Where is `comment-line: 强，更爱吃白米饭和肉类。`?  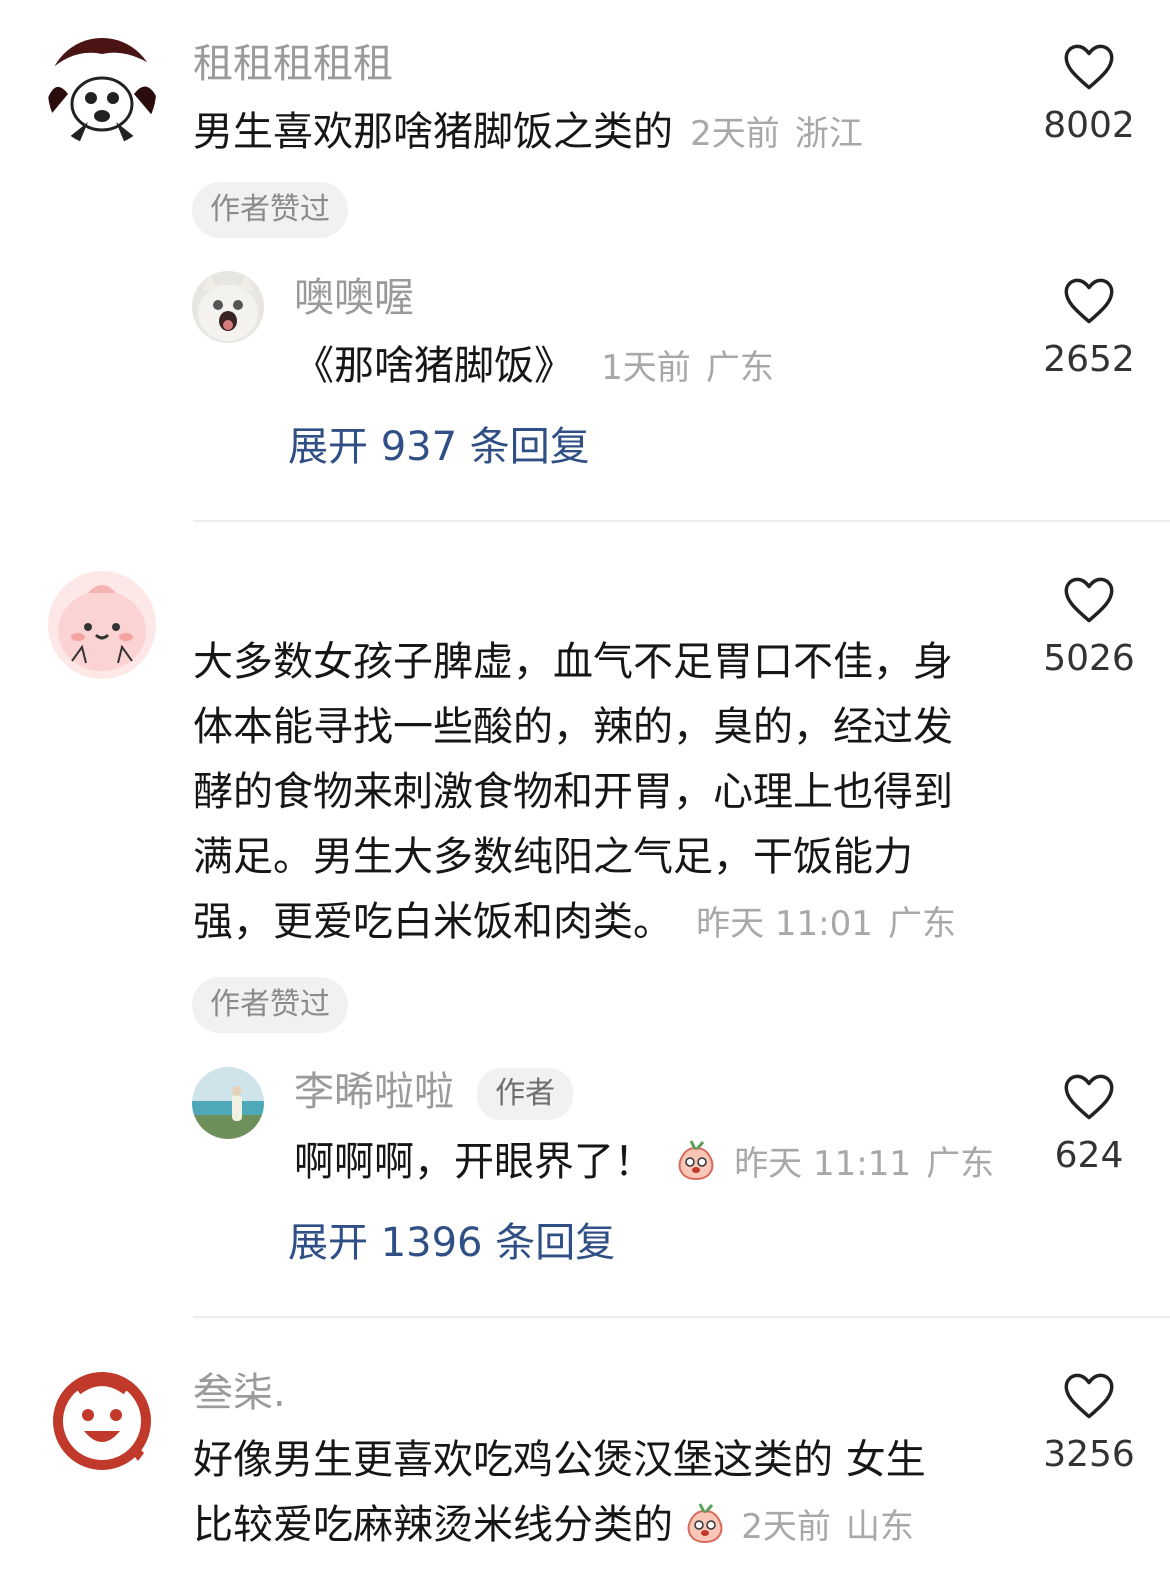
comment-line: 强，更爱吃白米饭和肉类。 is located at coordinates (433, 922).